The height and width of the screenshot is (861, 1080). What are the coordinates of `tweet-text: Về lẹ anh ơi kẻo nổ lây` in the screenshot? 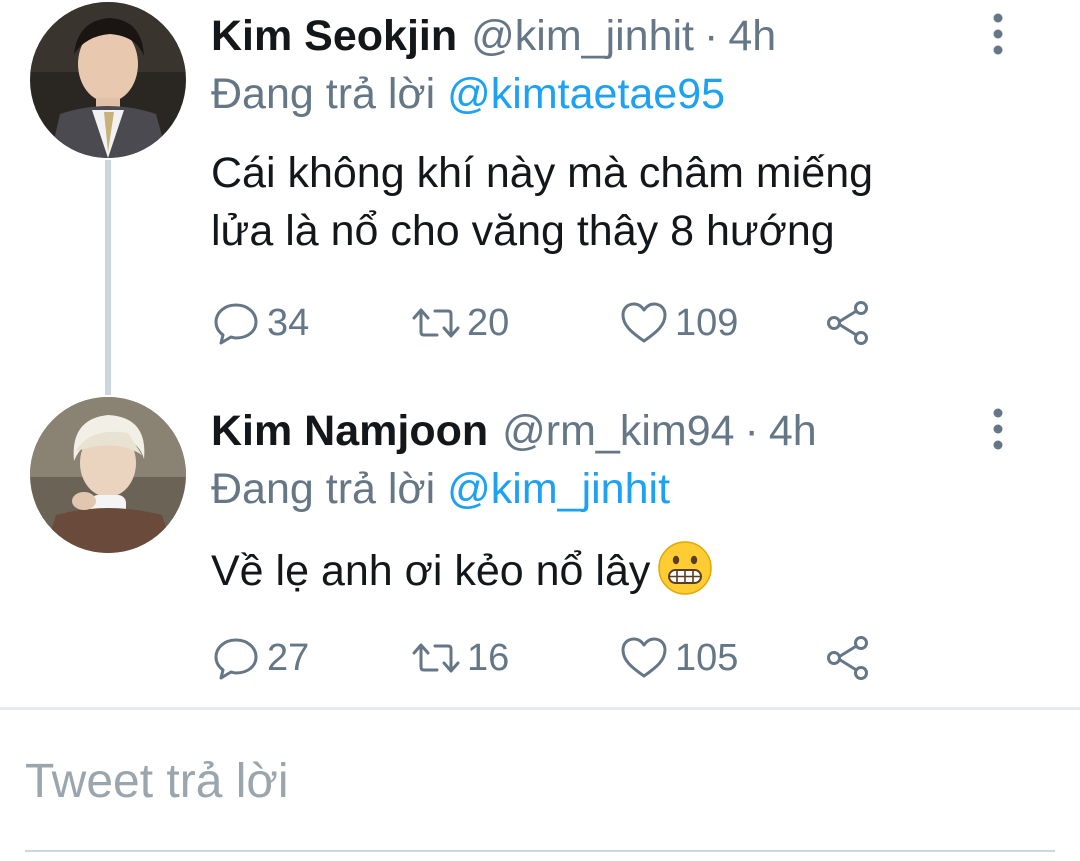 It's located at (621, 569).